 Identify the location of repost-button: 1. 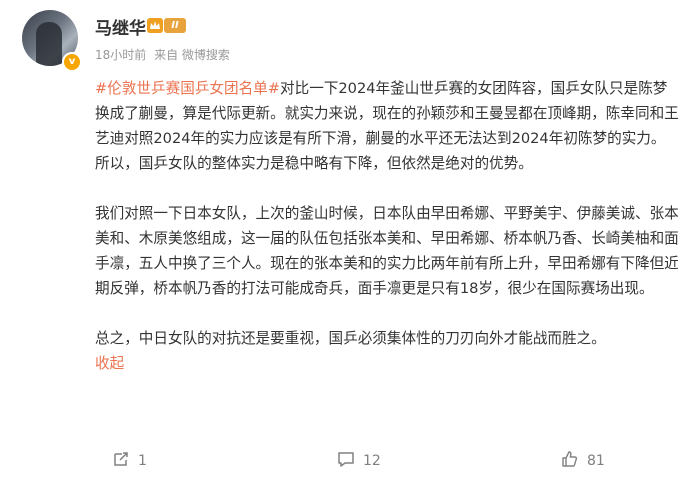
(129, 461).